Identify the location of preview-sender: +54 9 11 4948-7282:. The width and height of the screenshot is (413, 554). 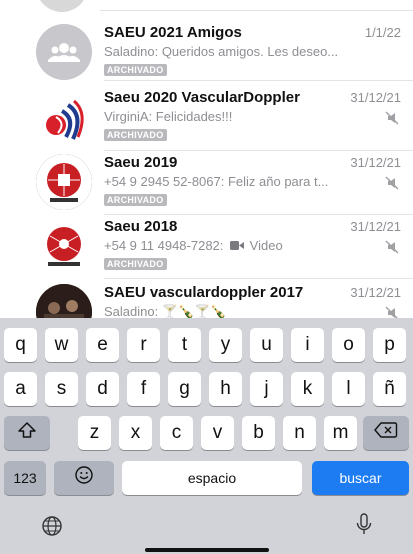
(164, 245).